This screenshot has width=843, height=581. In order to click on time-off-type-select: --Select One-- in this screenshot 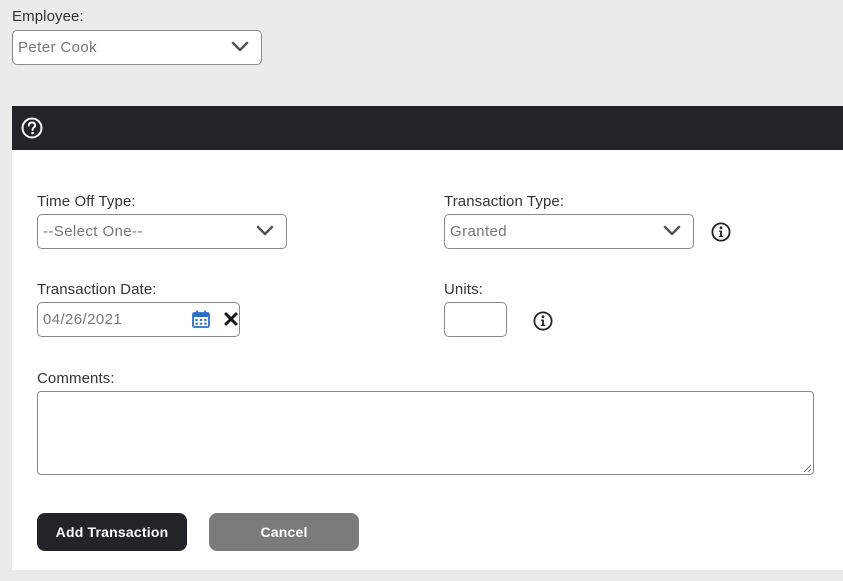, I will do `click(162, 231)`.